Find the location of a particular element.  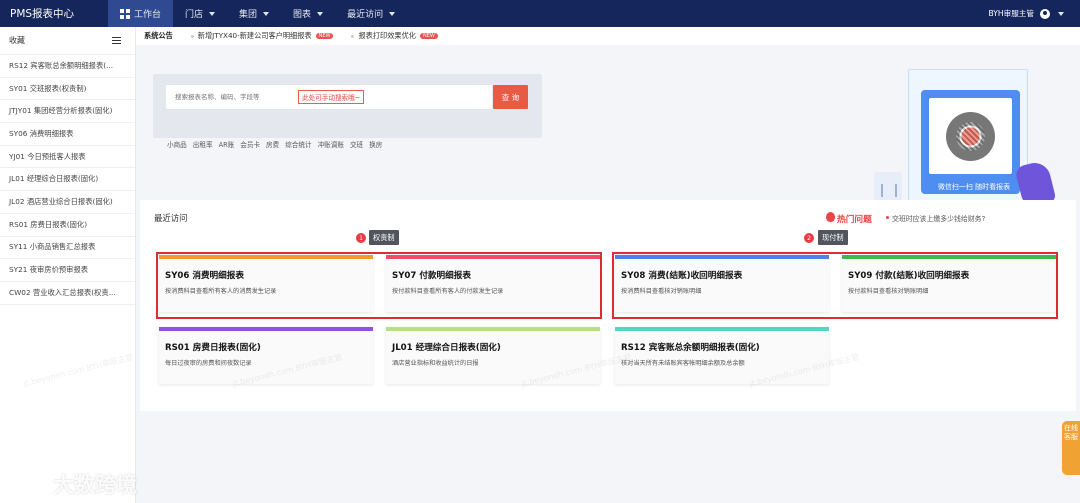

quick-link: 小商品 is located at coordinates (177, 144).